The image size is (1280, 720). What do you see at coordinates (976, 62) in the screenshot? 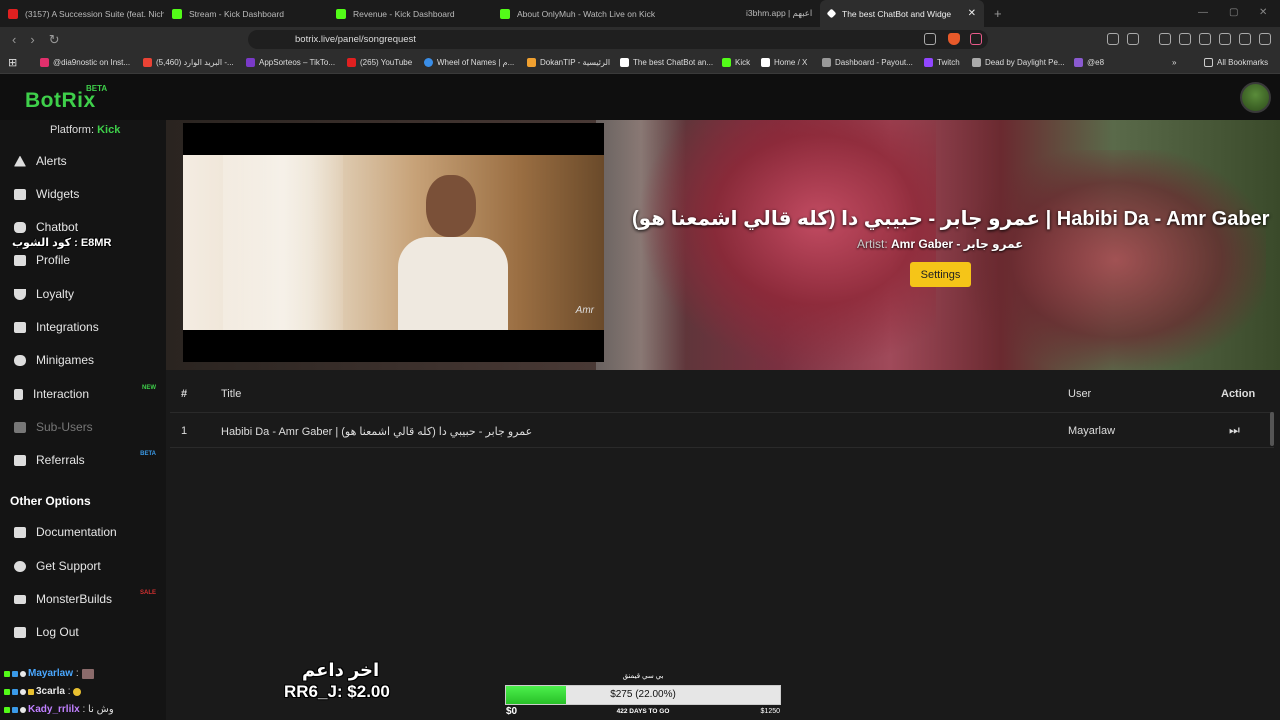
I see `dbd-icon` at bounding box center [976, 62].